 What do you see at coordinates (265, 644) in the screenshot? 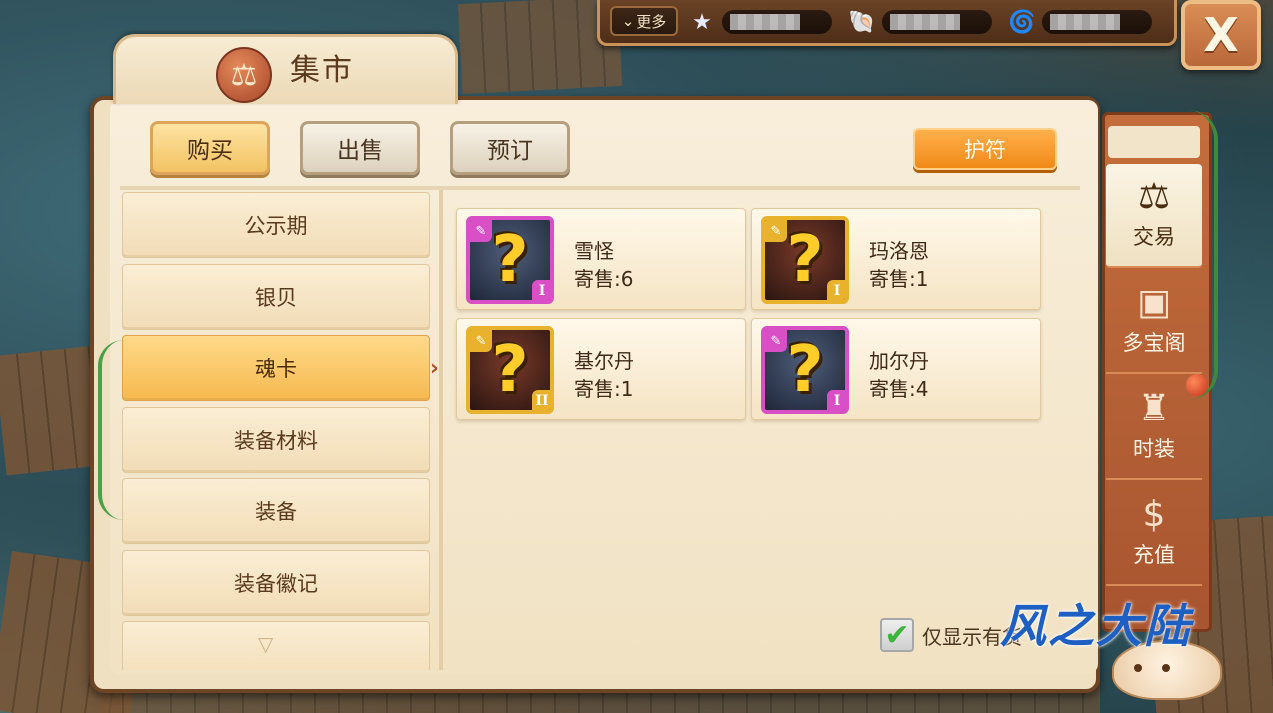
I see `scroll-down-icon: ▽` at bounding box center [265, 644].